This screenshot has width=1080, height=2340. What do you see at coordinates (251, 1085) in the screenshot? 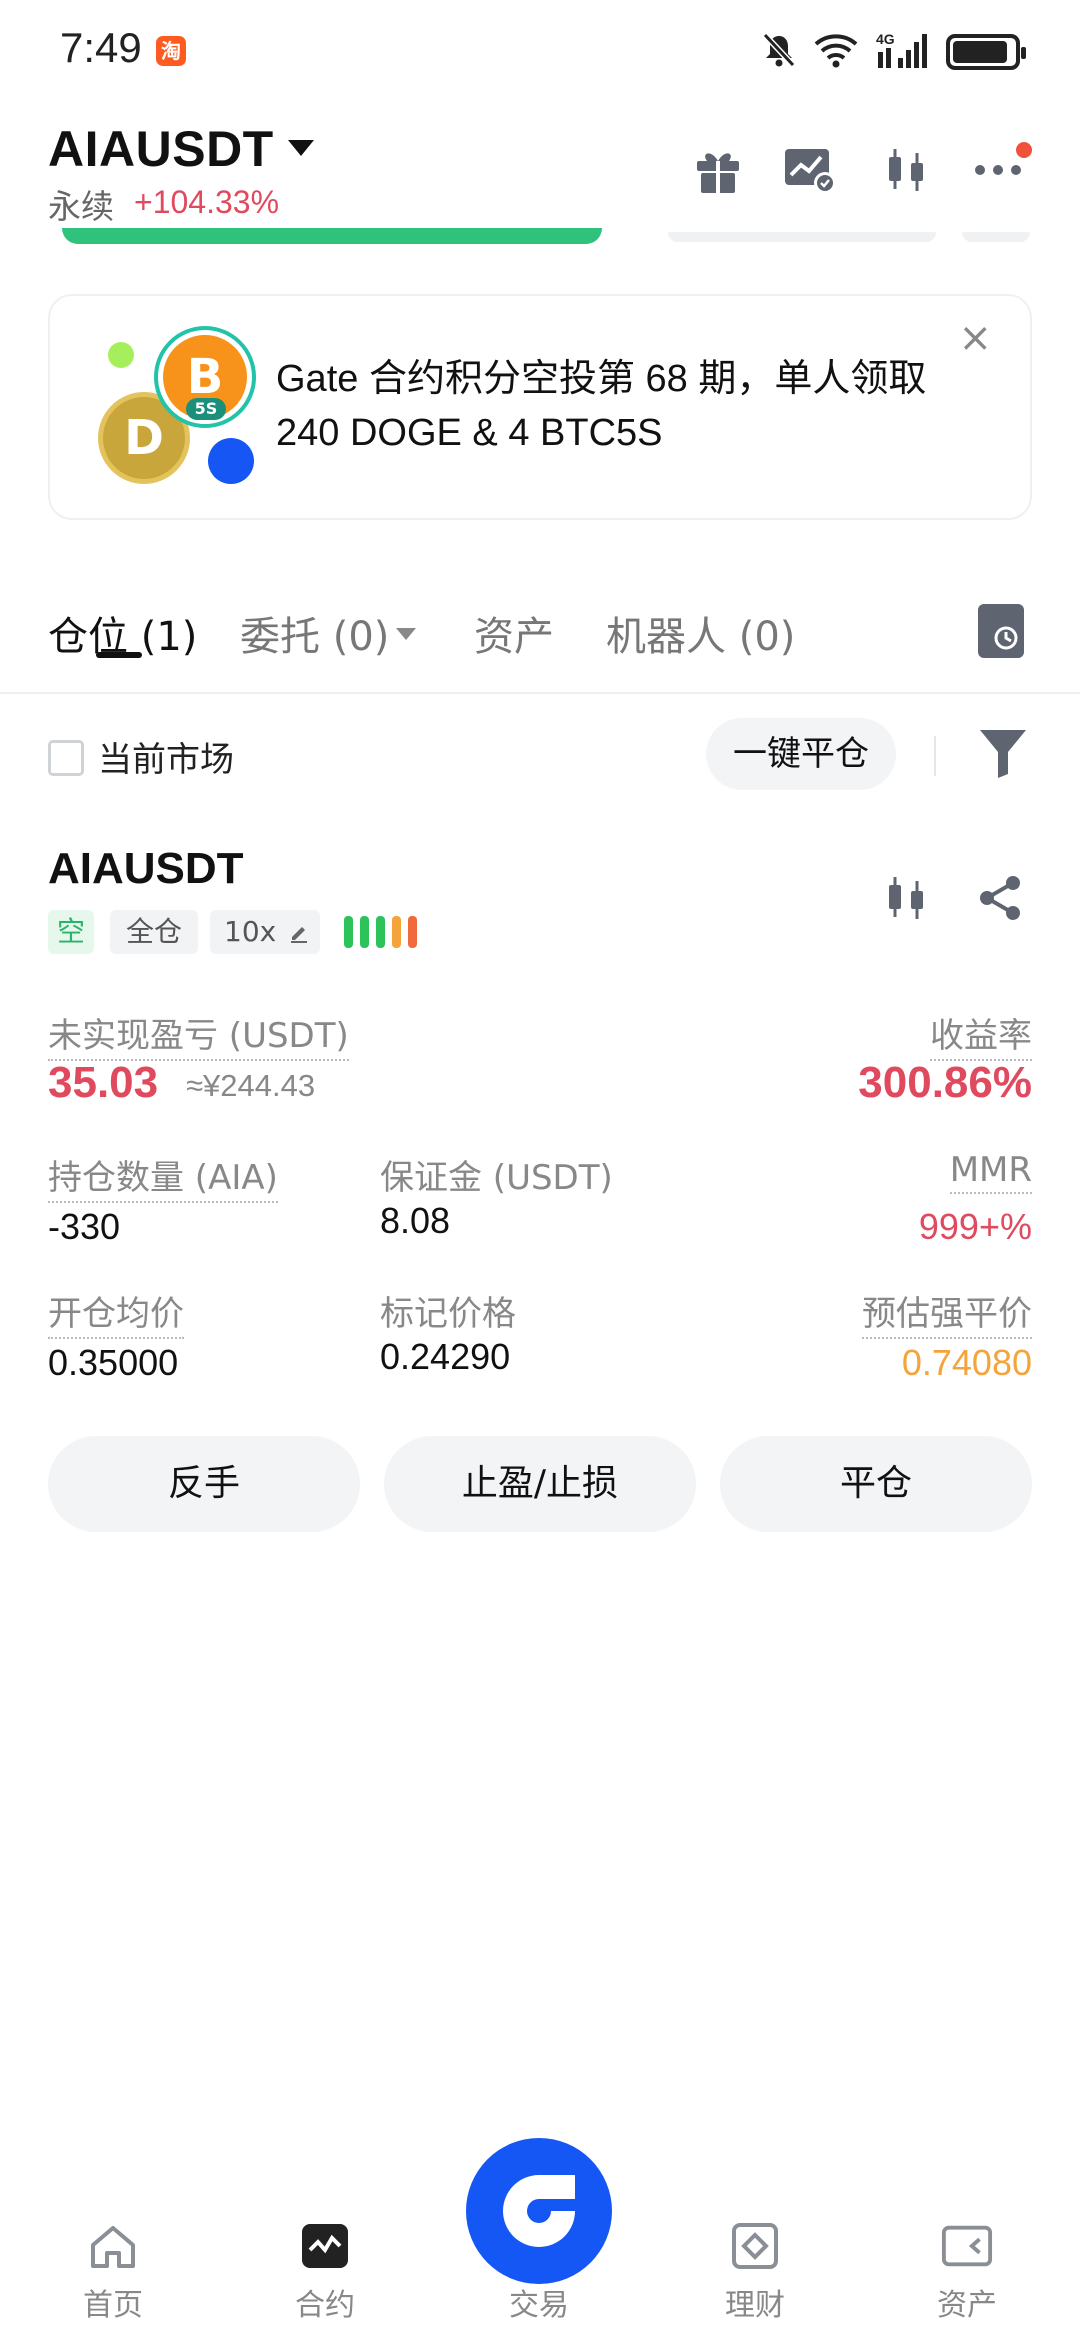
I see `unrealized-pnl-cny: ≈¥244.43` at bounding box center [251, 1085].